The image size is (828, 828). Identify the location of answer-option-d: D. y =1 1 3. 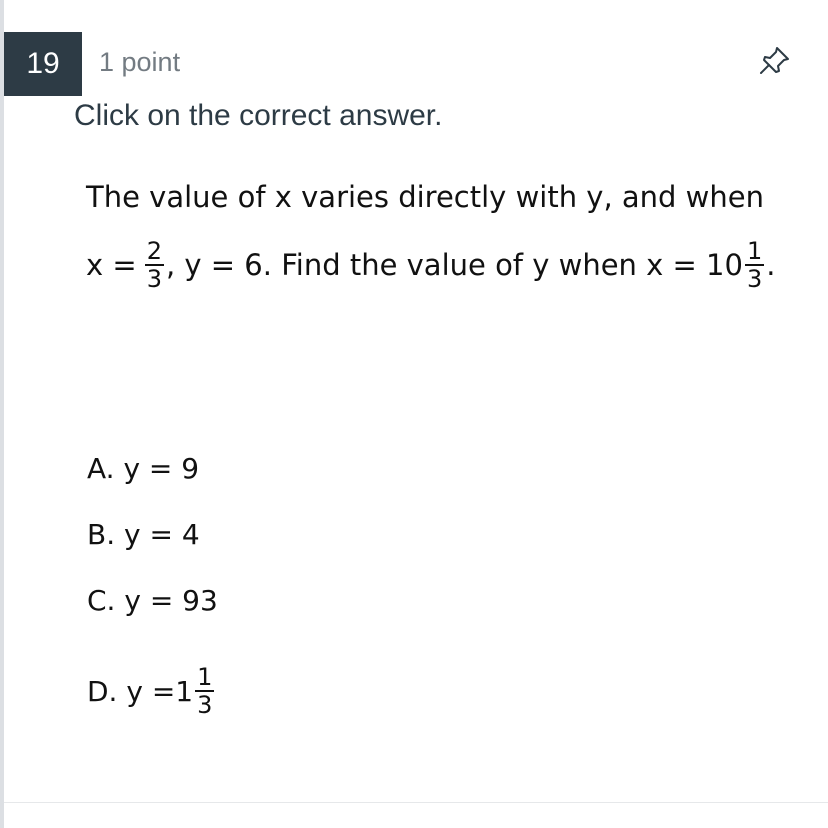
(151, 691).